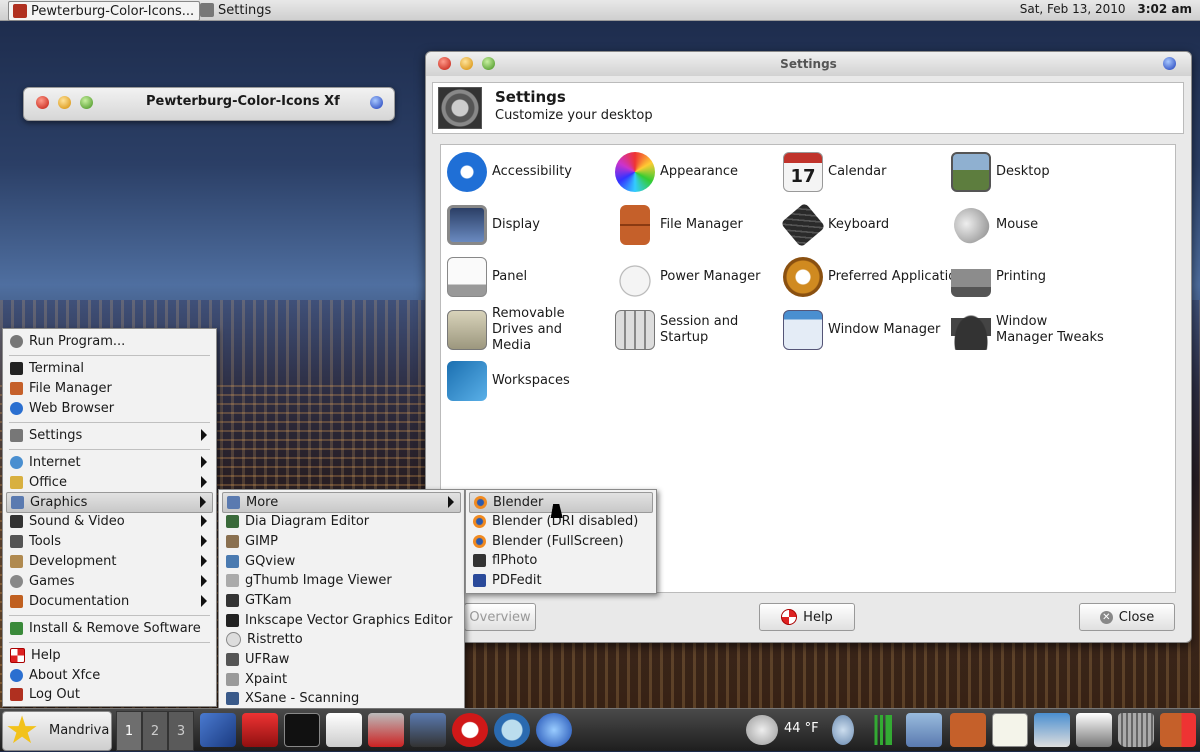 This screenshot has height=752, width=1200. Describe the element at coordinates (109, 541) in the screenshot. I see `menu-item-tools: Tools` at that location.